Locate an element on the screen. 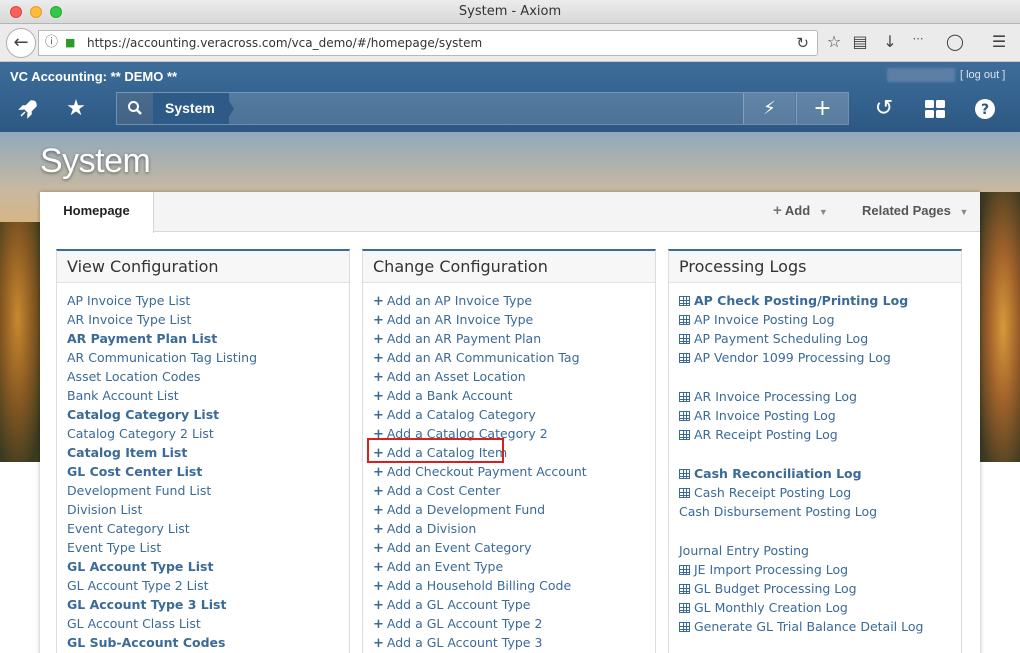  logout-link: [ log out ] is located at coordinates (982, 75).